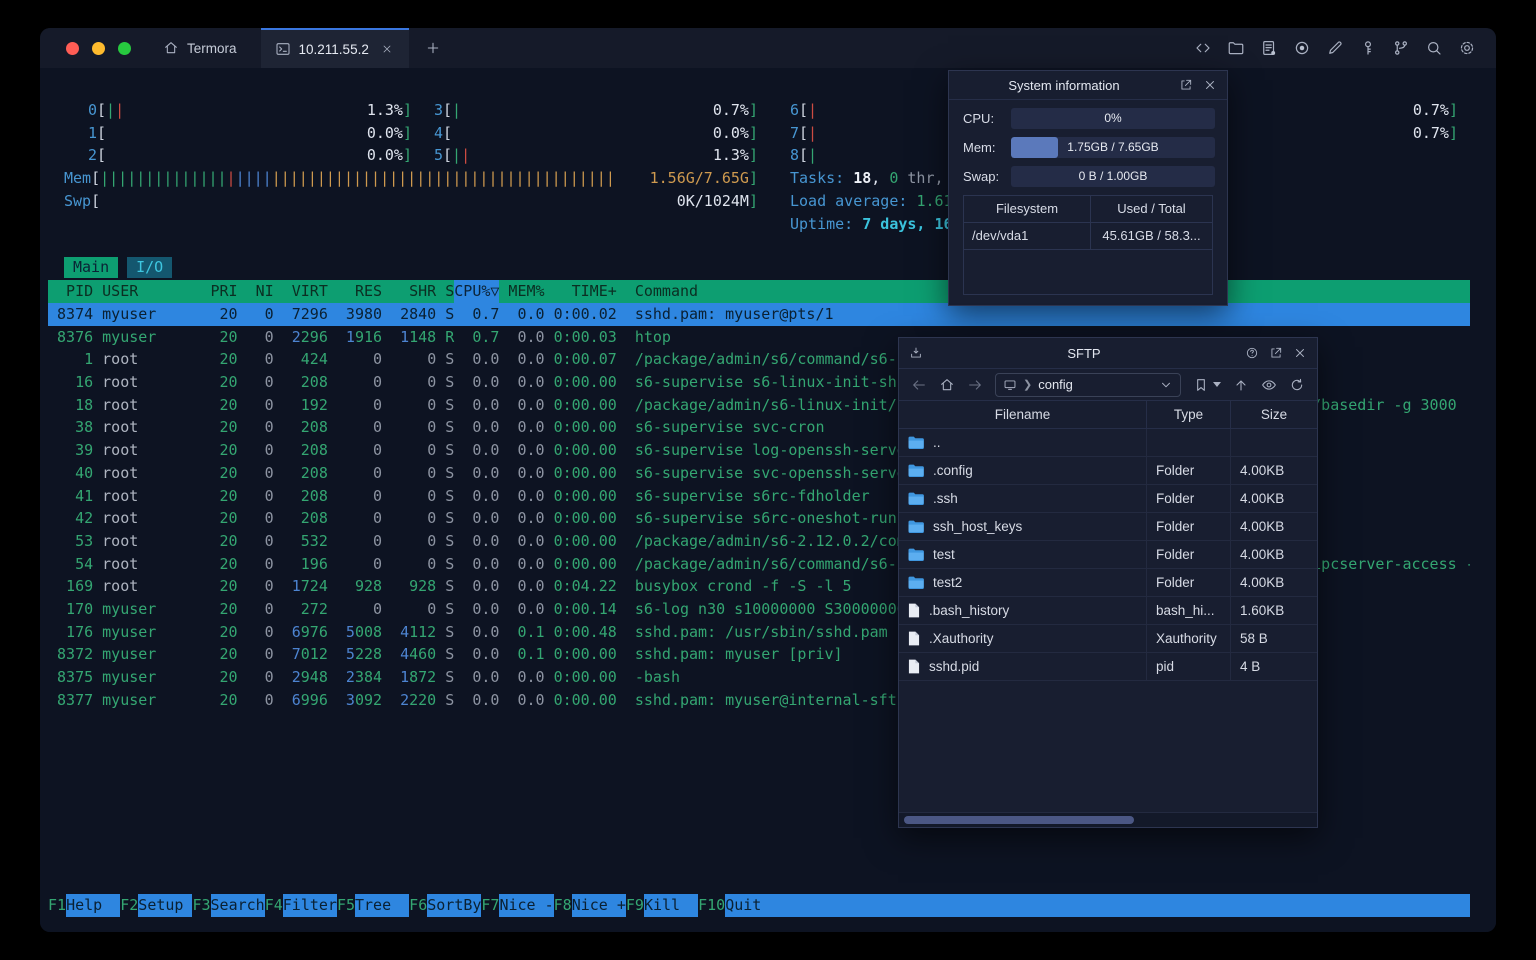 The width and height of the screenshot is (1536, 960). What do you see at coordinates (1189, 442) in the screenshot?
I see `file-type` at bounding box center [1189, 442].